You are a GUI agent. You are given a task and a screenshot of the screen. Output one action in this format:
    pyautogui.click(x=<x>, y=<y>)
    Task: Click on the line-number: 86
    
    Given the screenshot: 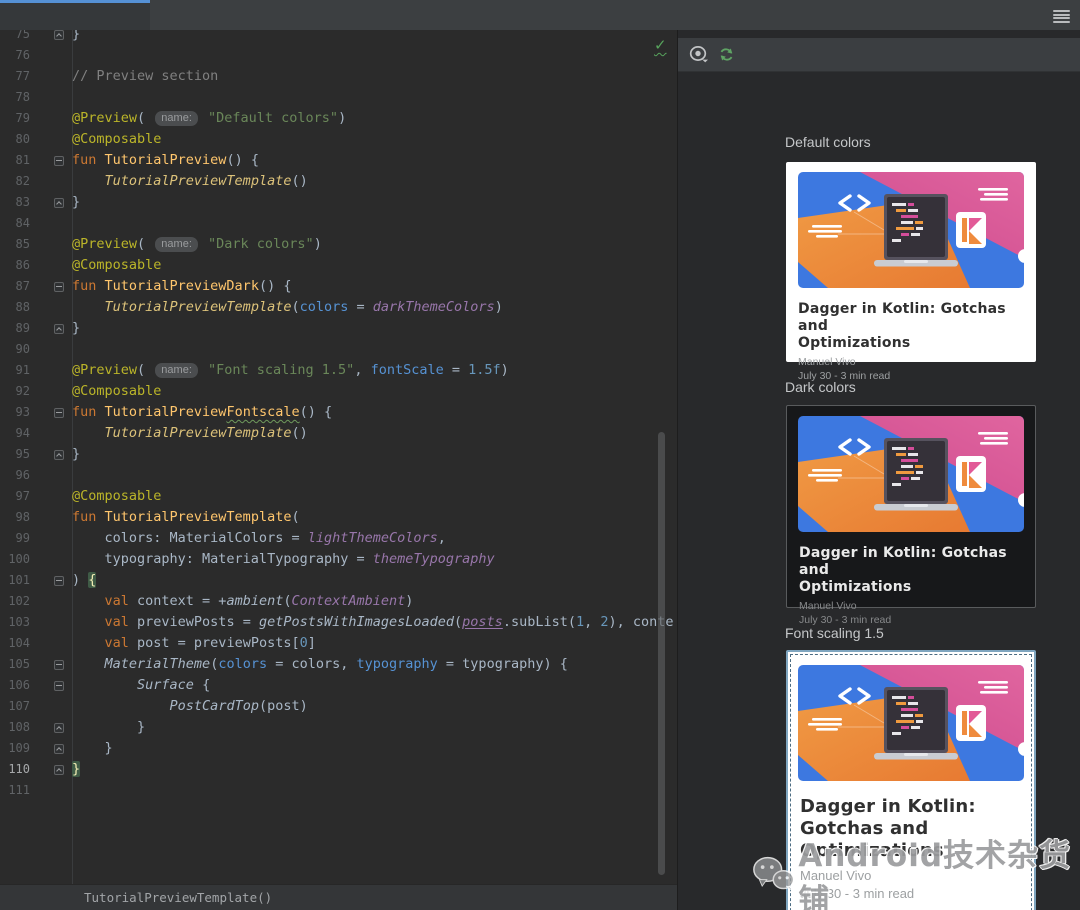 What is the action you would take?
    pyautogui.click(x=15, y=265)
    